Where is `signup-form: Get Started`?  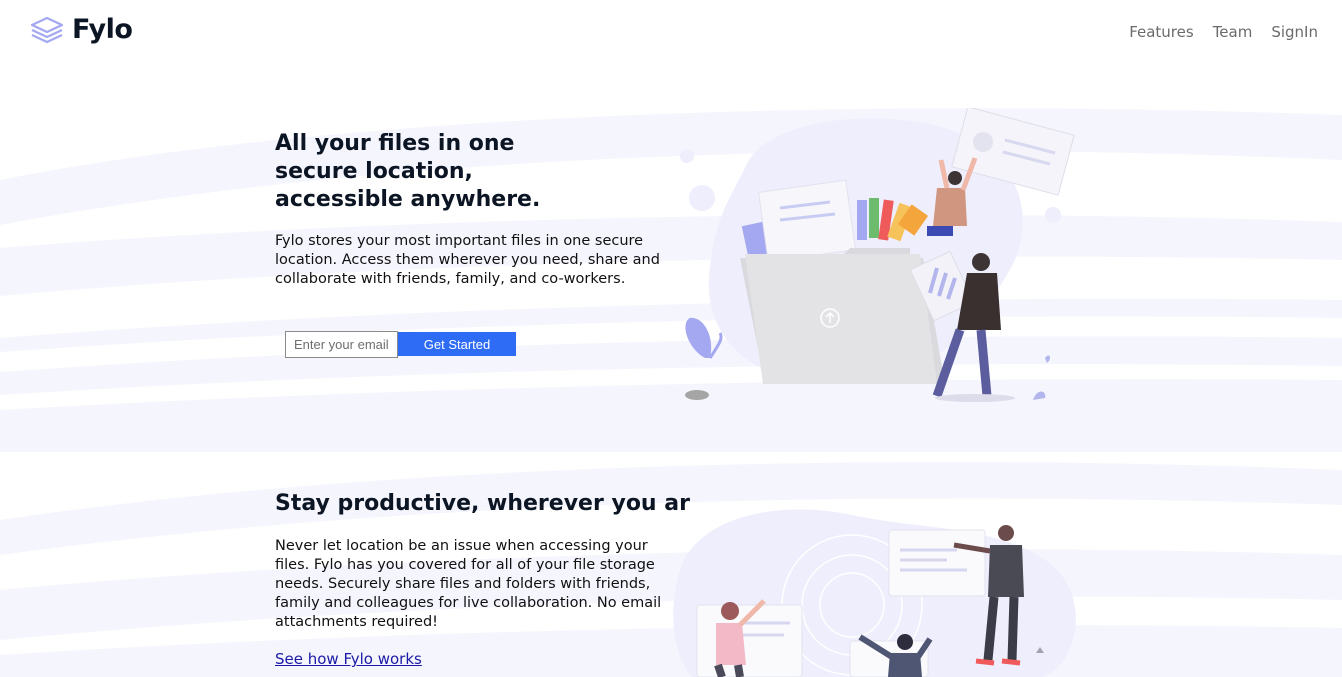 signup-form: Get Started is located at coordinates (400, 344).